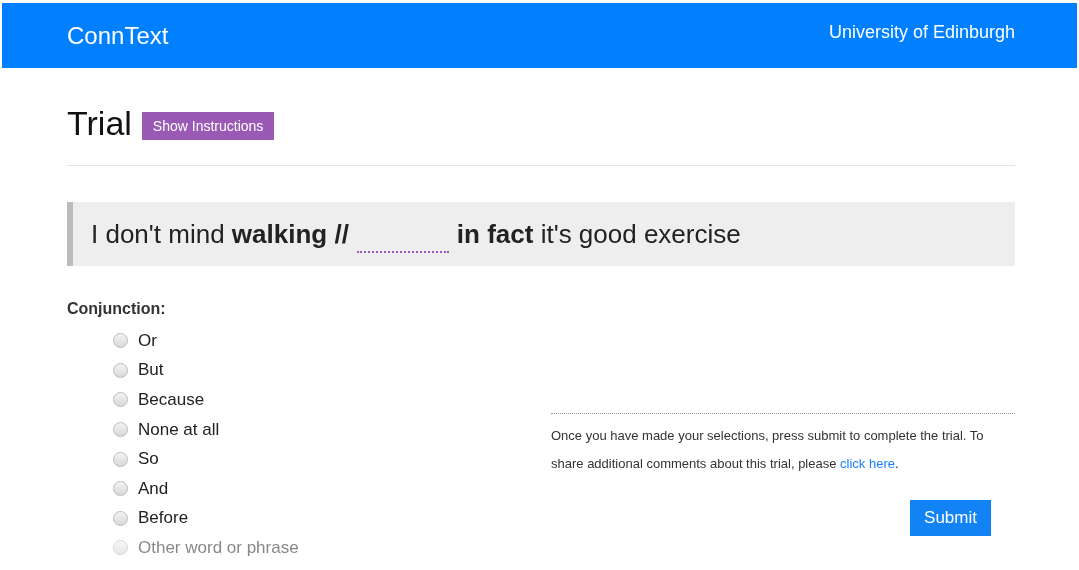 The image size is (1079, 570). Describe the element at coordinates (147, 340) in the screenshot. I see `option-label: Or` at that location.